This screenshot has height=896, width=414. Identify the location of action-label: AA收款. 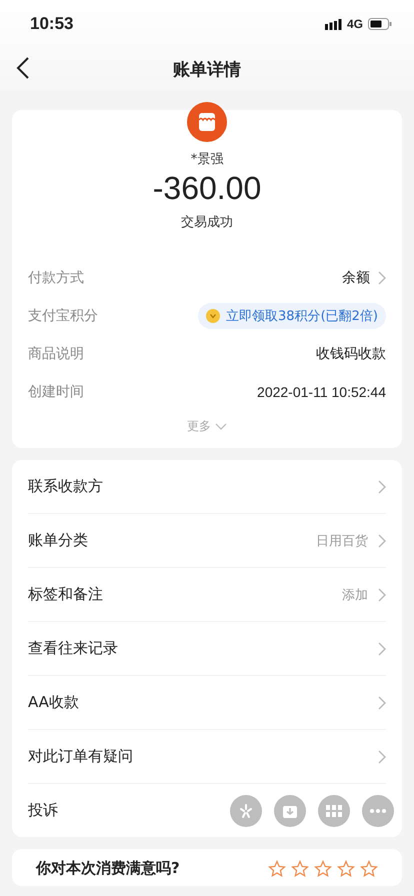
(53, 702).